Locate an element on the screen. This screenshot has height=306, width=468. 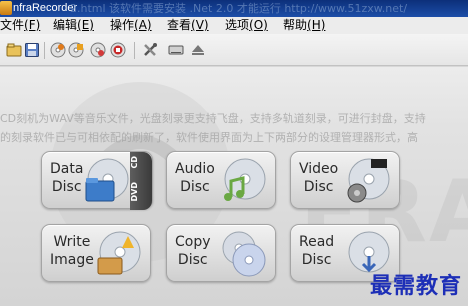
write-image-button: Write Image is located at coordinates (96, 253).